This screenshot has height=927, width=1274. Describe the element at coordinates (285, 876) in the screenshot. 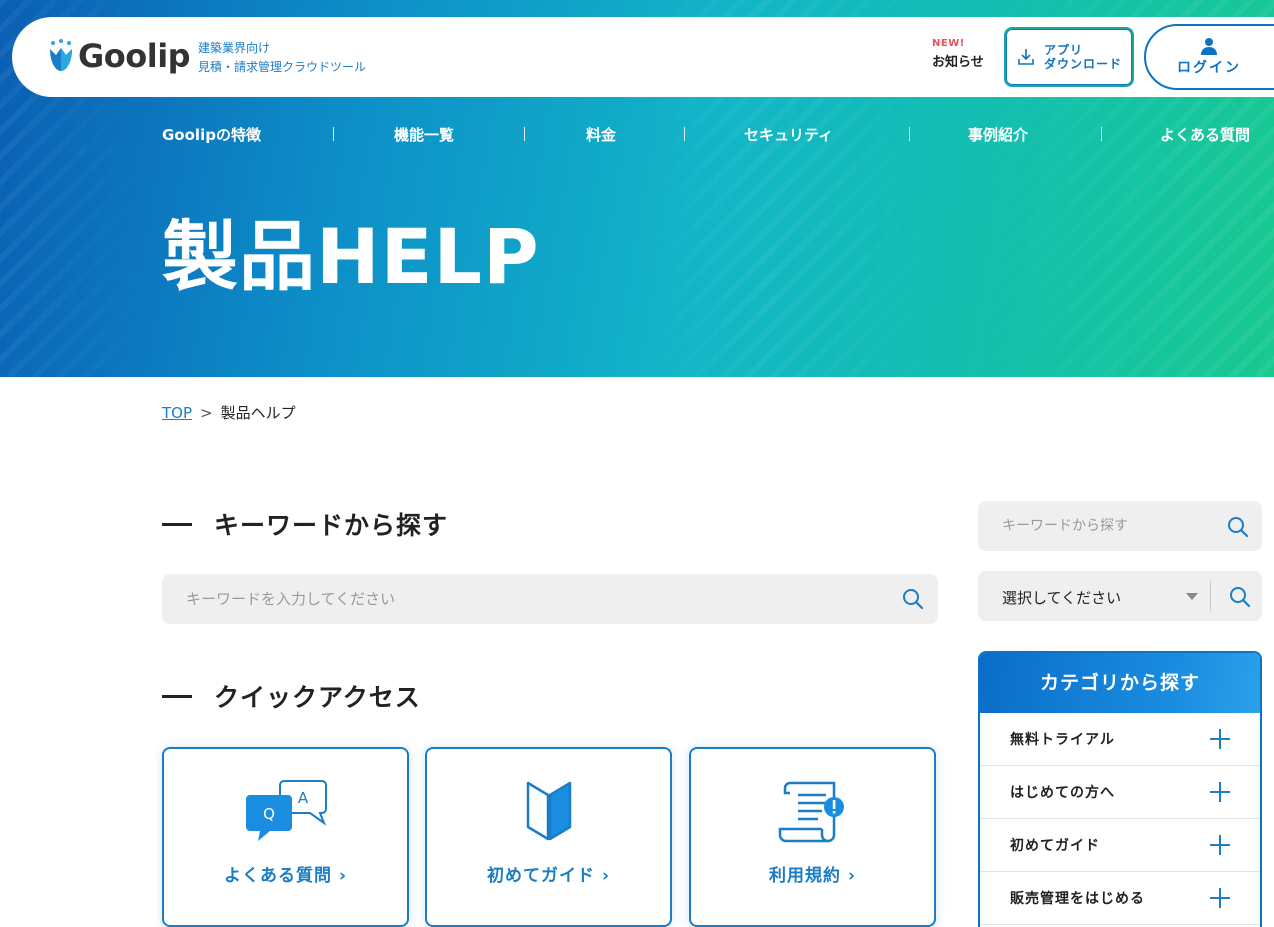

I see `quick-card-faq-label: よくある質問 ›` at that location.